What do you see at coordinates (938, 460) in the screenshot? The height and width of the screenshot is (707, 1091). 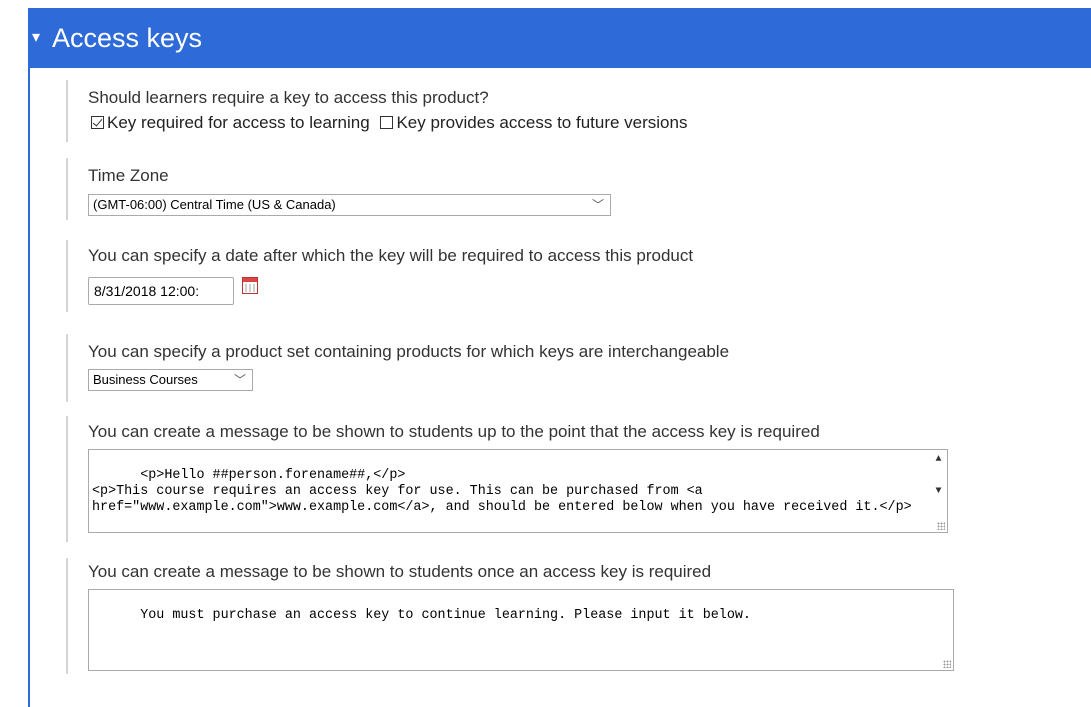 I see `scroll-up-icon: ▲` at bounding box center [938, 460].